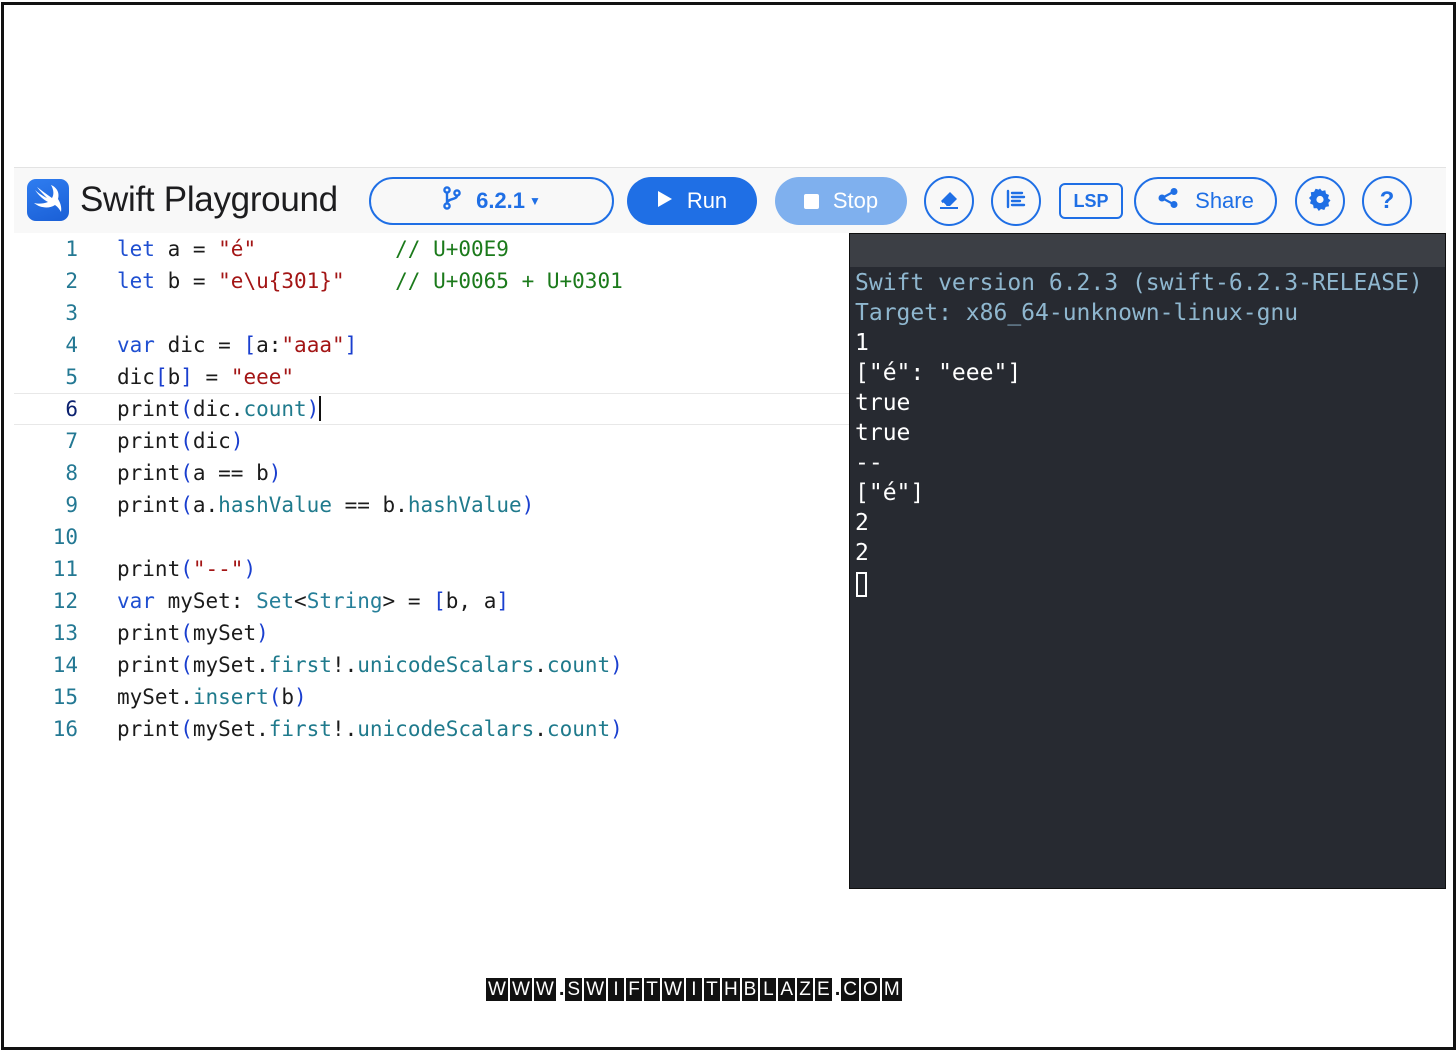 This screenshot has width=1456, height=1050. Describe the element at coordinates (281, 281) in the screenshot. I see `code-token: "e\u{301}"` at that location.